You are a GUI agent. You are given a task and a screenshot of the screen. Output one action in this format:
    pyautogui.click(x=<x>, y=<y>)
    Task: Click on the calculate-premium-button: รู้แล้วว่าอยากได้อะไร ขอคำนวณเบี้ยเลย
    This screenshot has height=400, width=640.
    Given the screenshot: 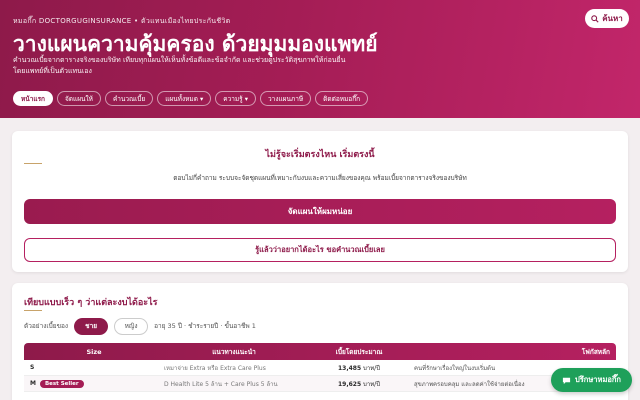 What is the action you would take?
    pyautogui.click(x=320, y=250)
    